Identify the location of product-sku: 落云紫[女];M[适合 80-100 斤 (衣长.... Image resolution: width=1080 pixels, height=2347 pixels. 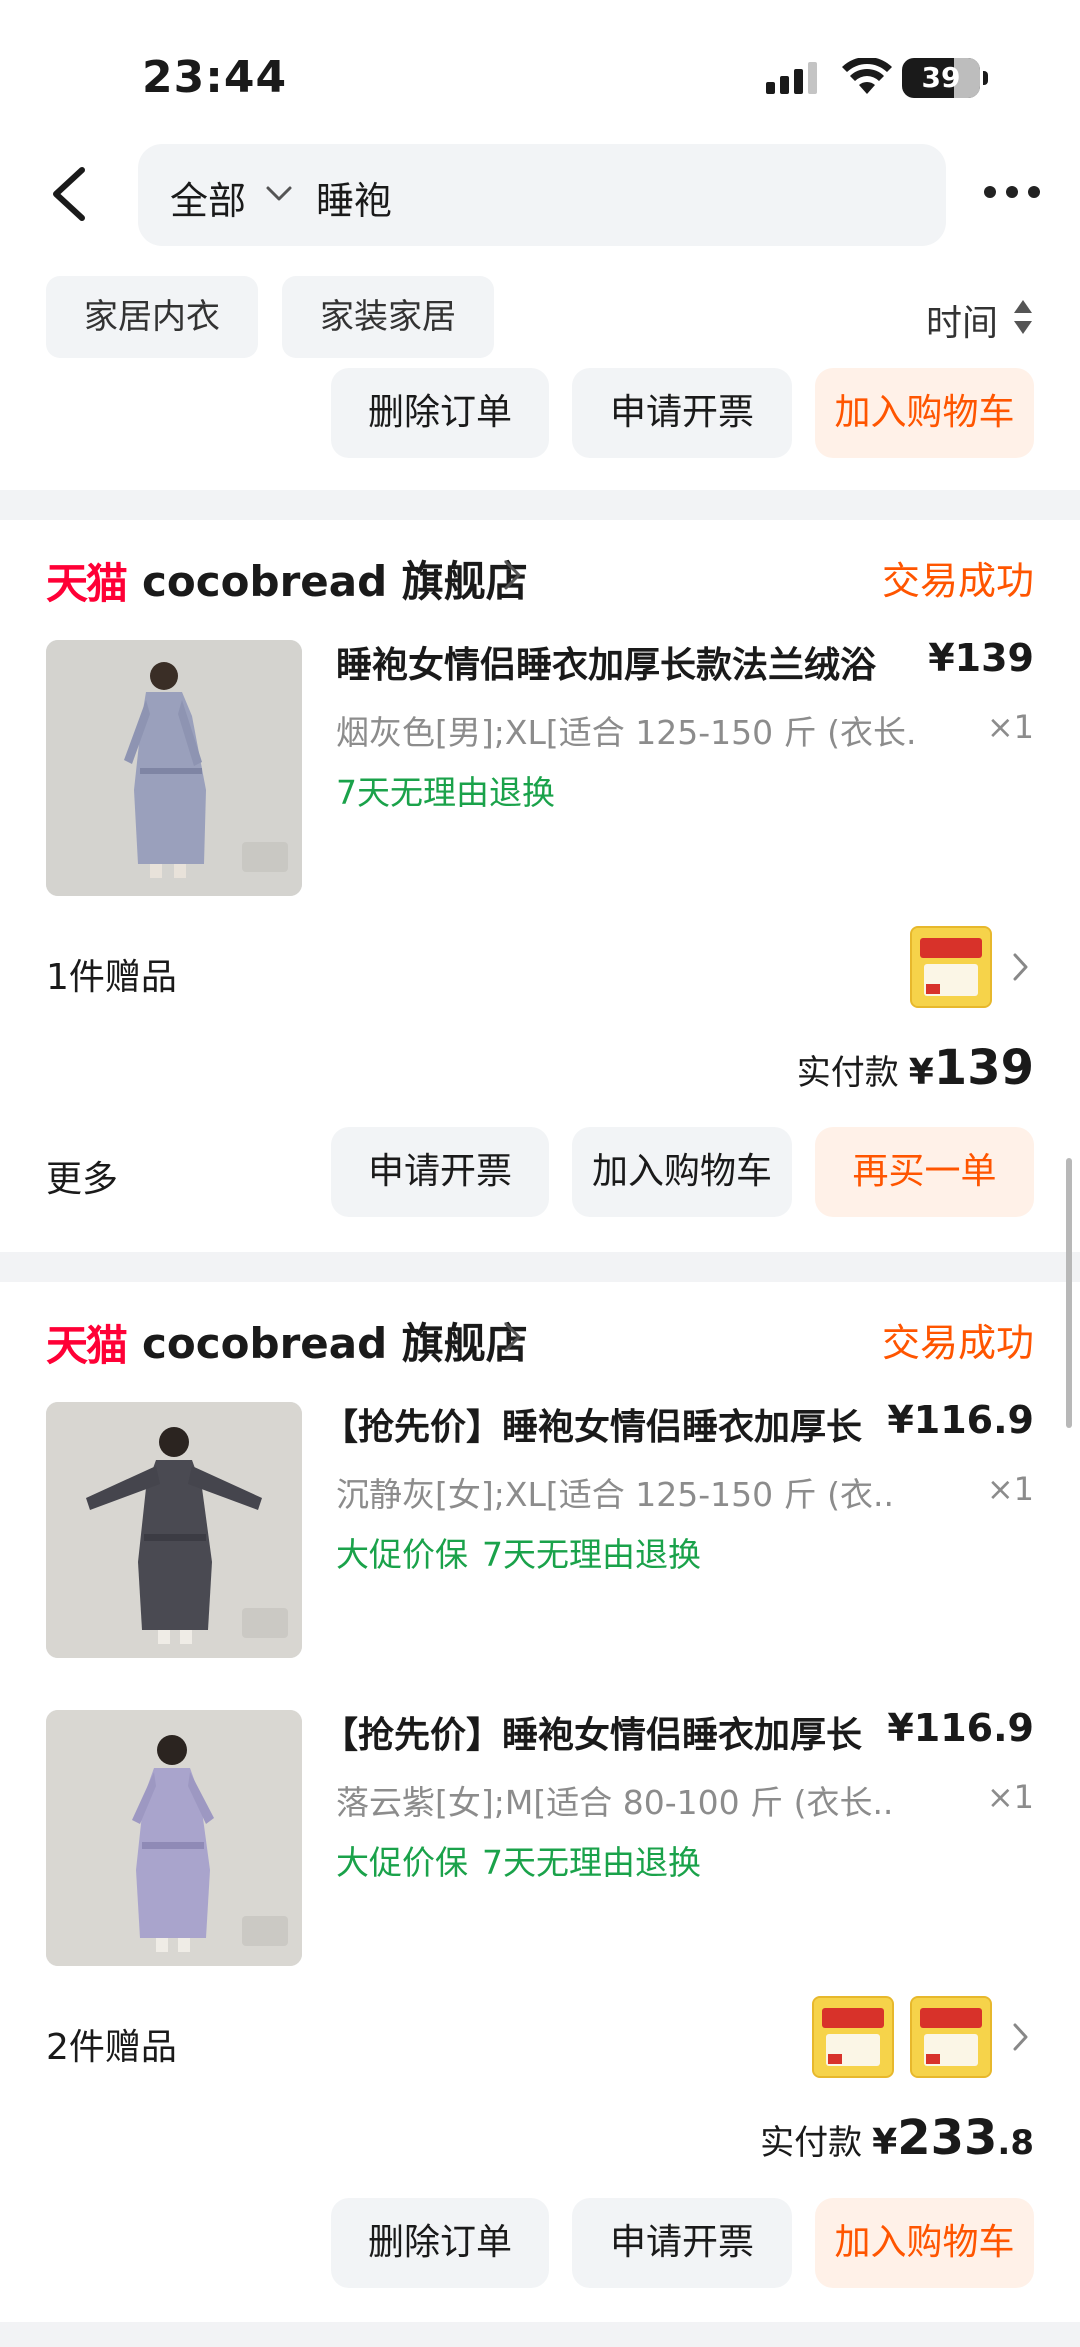
(616, 1802).